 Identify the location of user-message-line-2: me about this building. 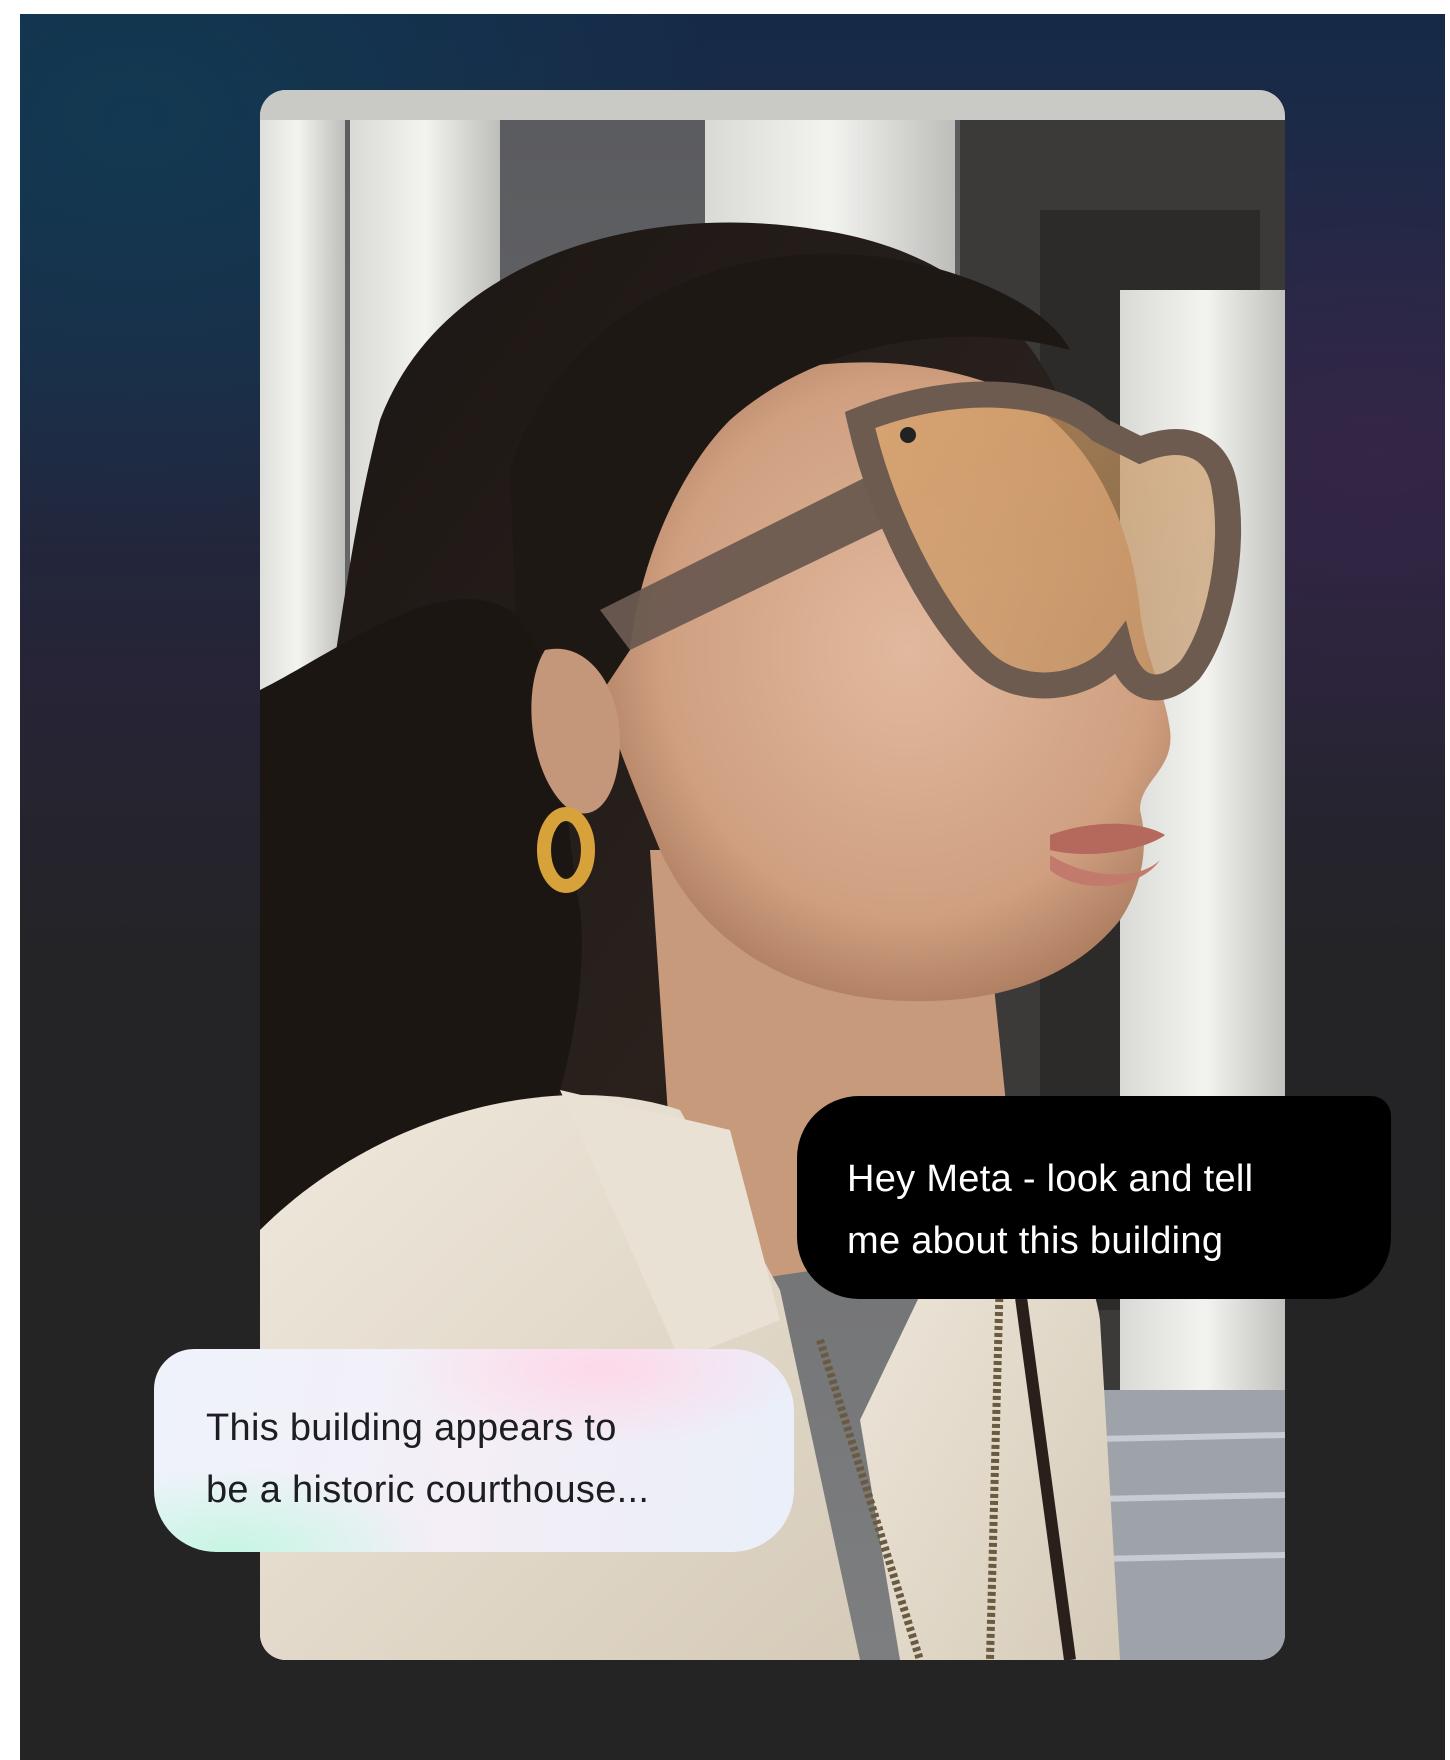
(1035, 1241).